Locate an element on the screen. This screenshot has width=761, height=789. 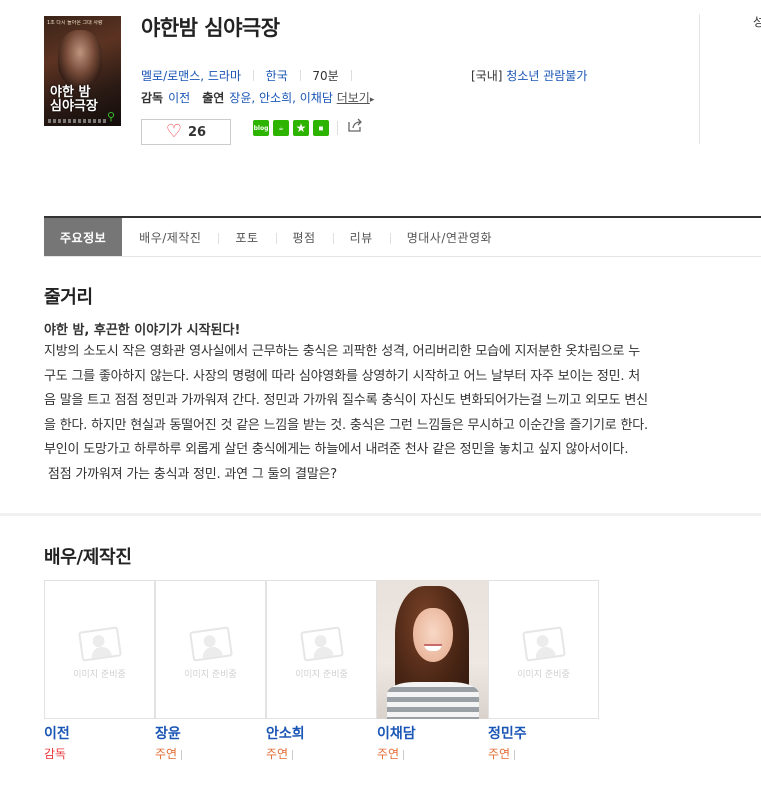
movie-meta: 멜로/로맨스, 드라마 한국 70분 is located at coordinates (250, 75).